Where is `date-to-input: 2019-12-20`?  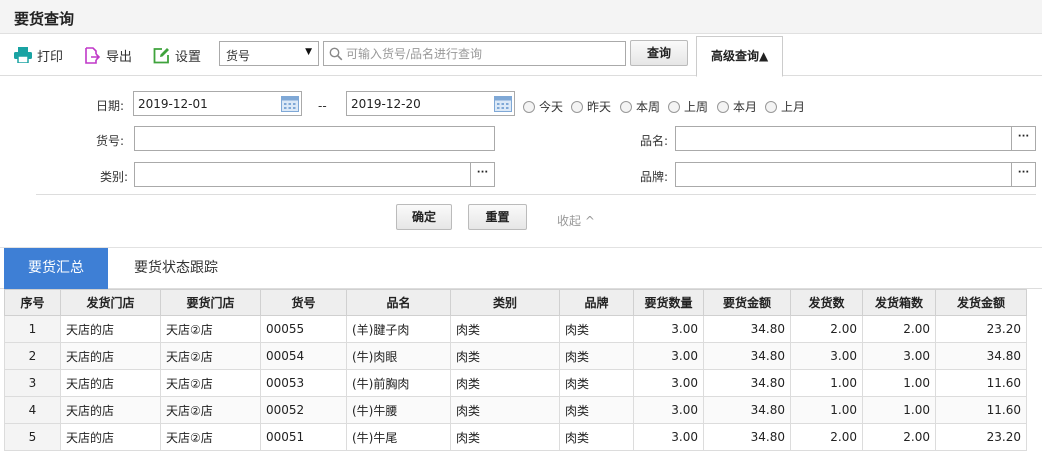 date-to-input: 2019-12-20 is located at coordinates (430, 103).